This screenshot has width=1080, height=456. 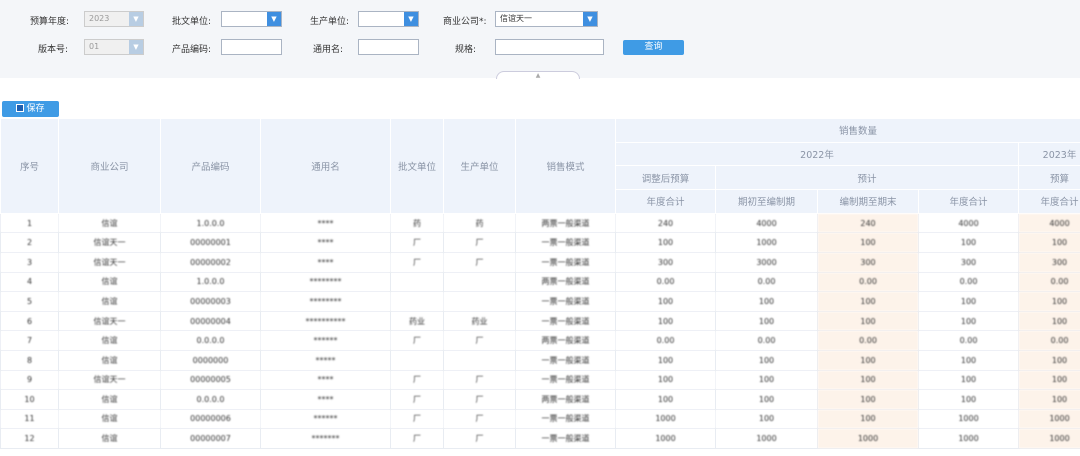 What do you see at coordinates (540, 223) in the screenshot?
I see `table-row: 1 信谊 1.0.0.0 **** 药药两票一般渠道 240 4000 240 4000 4000` at bounding box center [540, 223].